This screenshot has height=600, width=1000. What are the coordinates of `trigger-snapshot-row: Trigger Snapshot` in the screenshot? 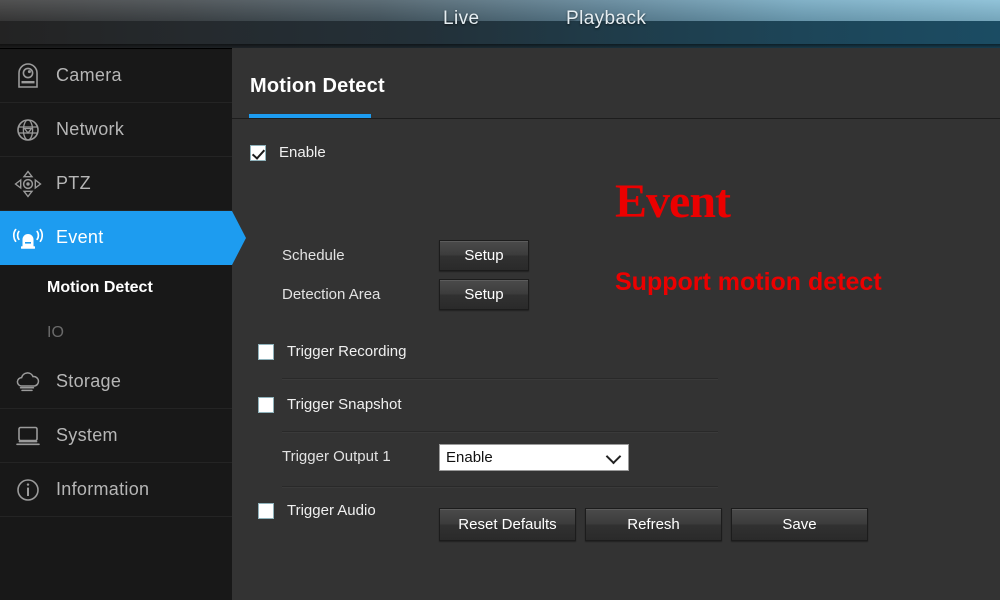 It's located at (330, 404).